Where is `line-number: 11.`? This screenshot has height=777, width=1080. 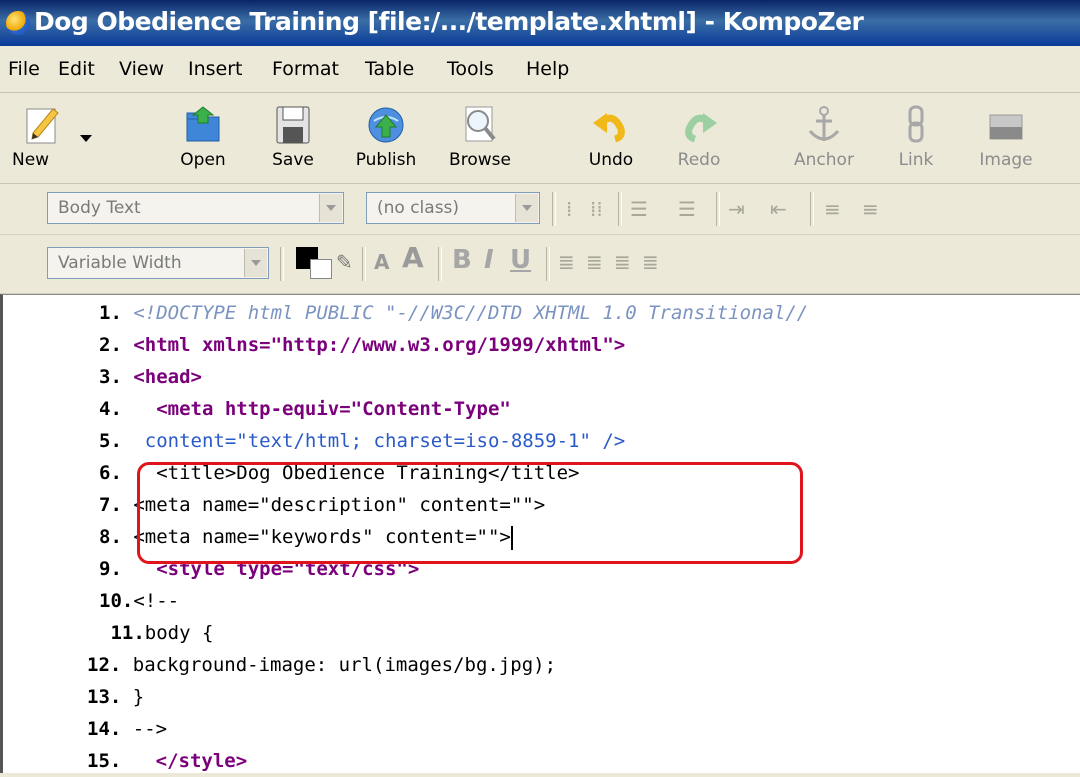 line-number: 11. is located at coordinates (127, 633).